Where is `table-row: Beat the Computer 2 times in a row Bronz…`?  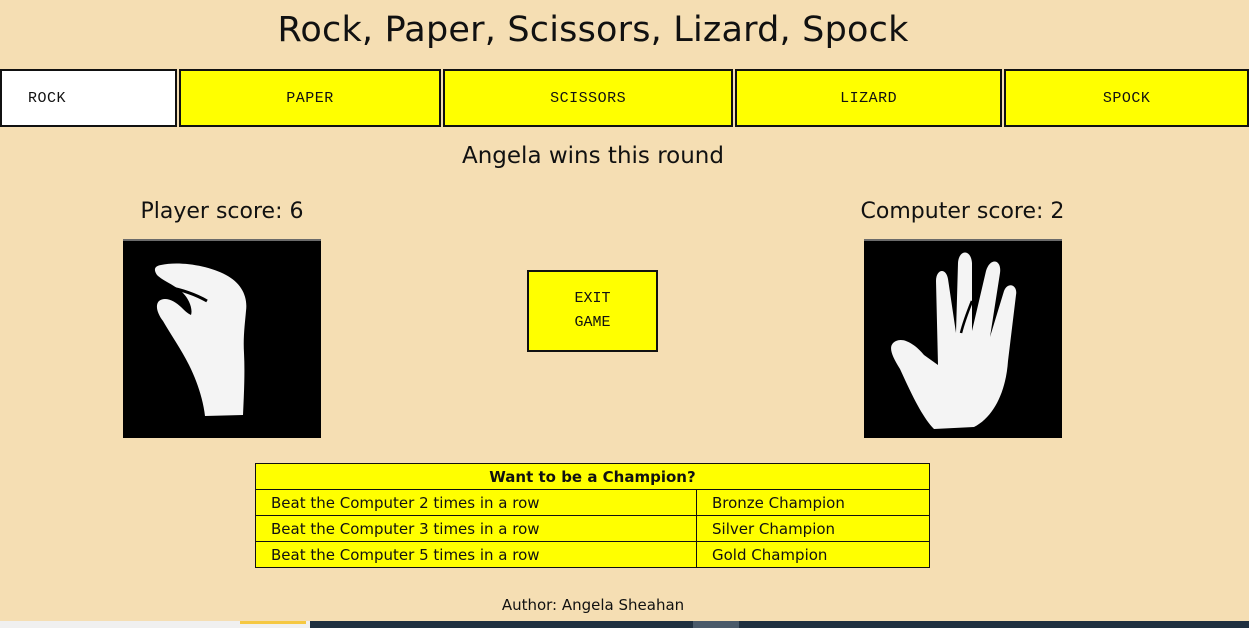 table-row: Beat the Computer 2 times in a row Bronz… is located at coordinates (592, 502).